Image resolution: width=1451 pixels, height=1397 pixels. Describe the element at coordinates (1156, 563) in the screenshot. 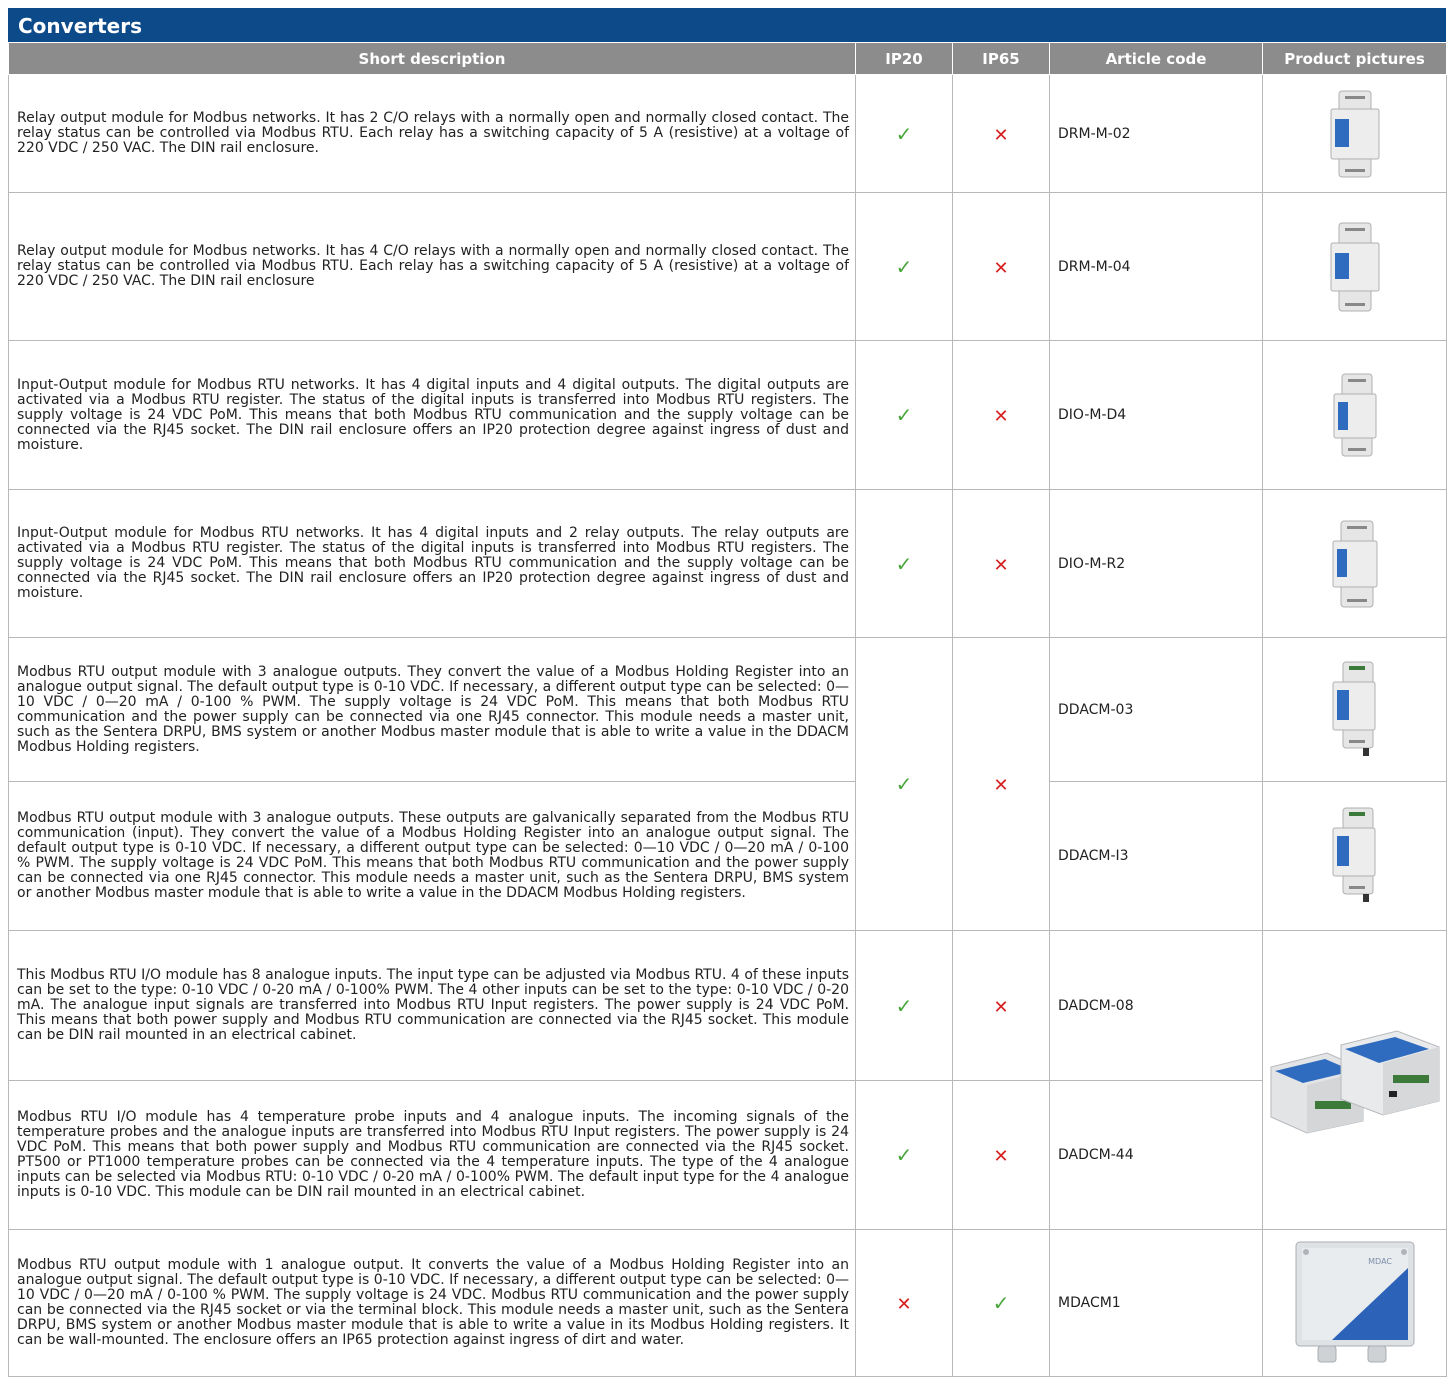

I see `article-code: DIO-M-R2` at that location.